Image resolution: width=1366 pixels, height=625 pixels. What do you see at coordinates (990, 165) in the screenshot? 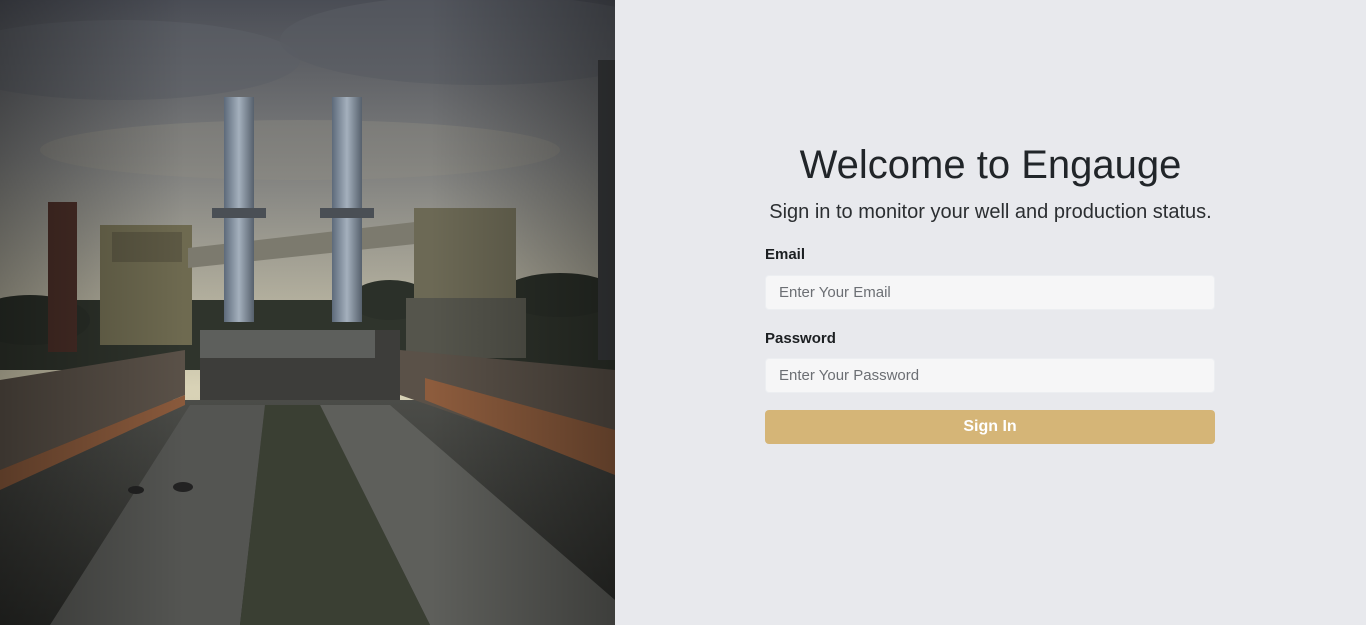
I see `page-title: Welcome to Engauge` at bounding box center [990, 165].